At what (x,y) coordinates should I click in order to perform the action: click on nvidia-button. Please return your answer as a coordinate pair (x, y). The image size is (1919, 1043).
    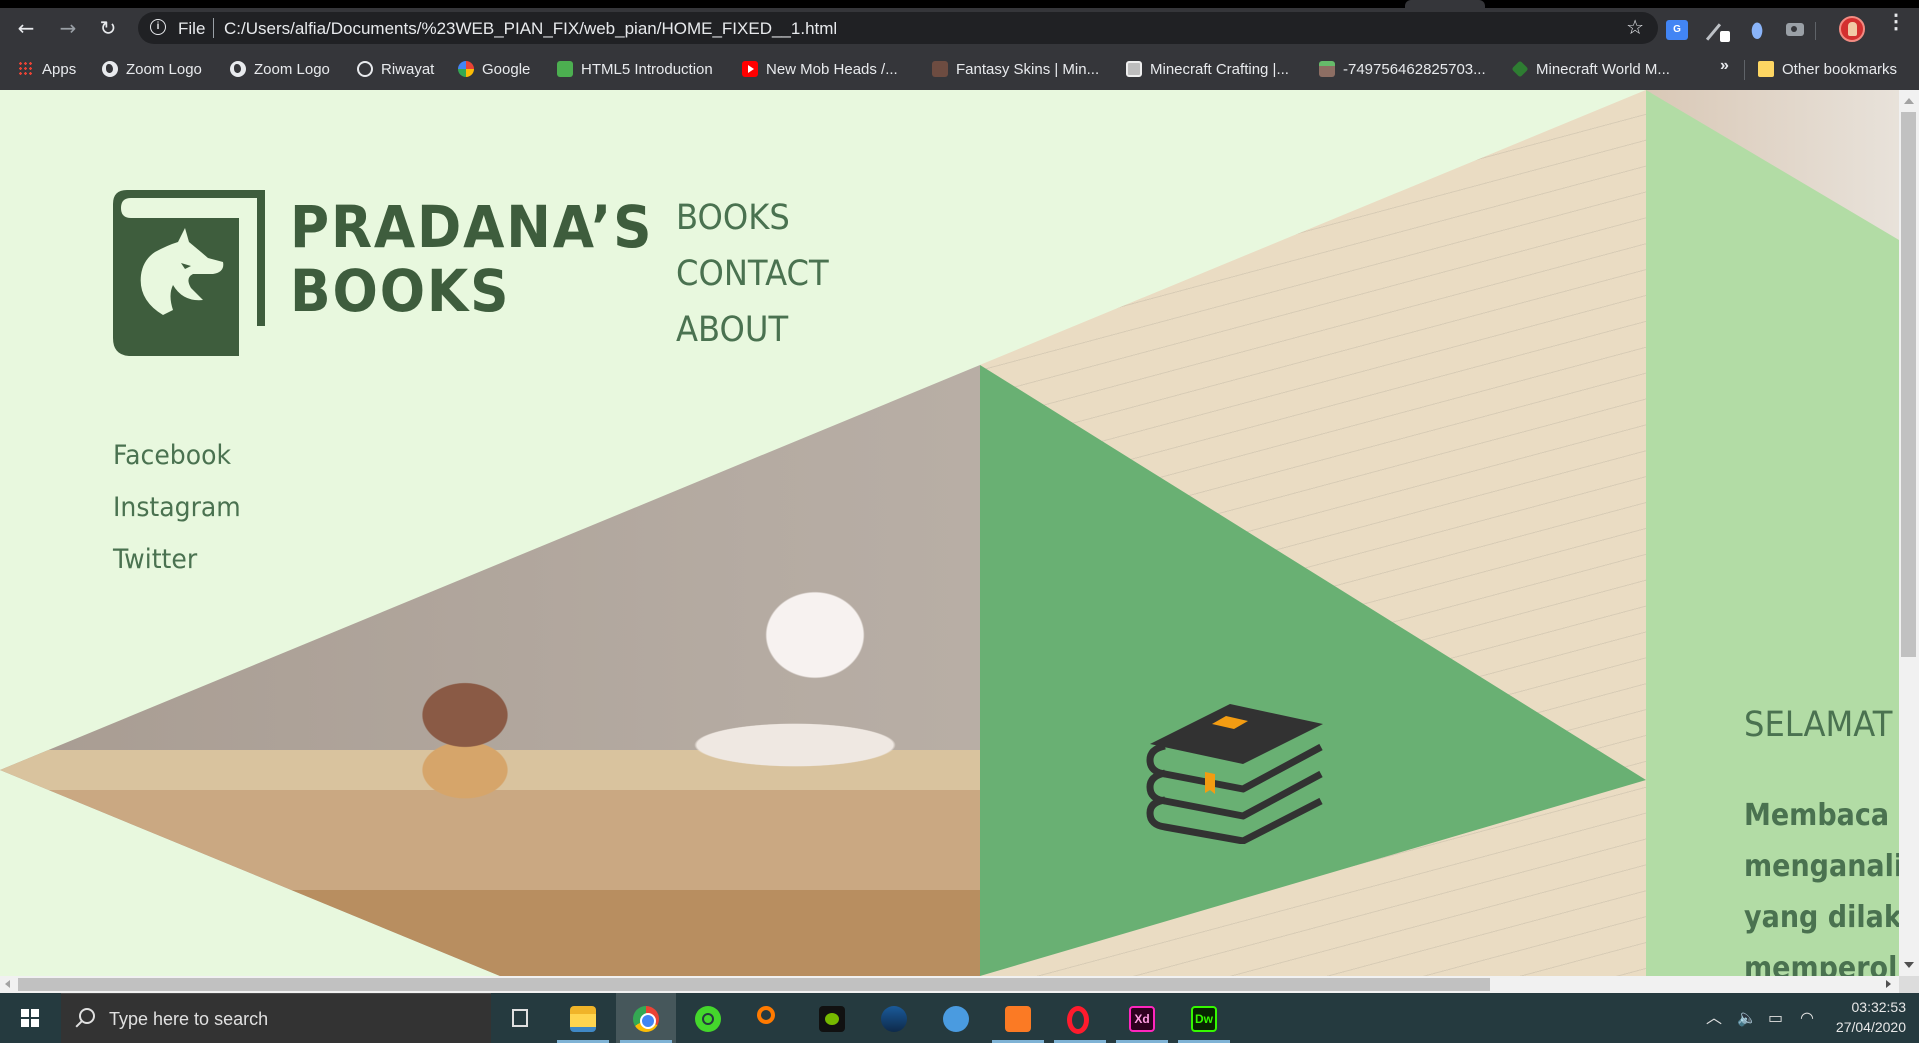
    Looking at the image, I should click on (832, 1018).